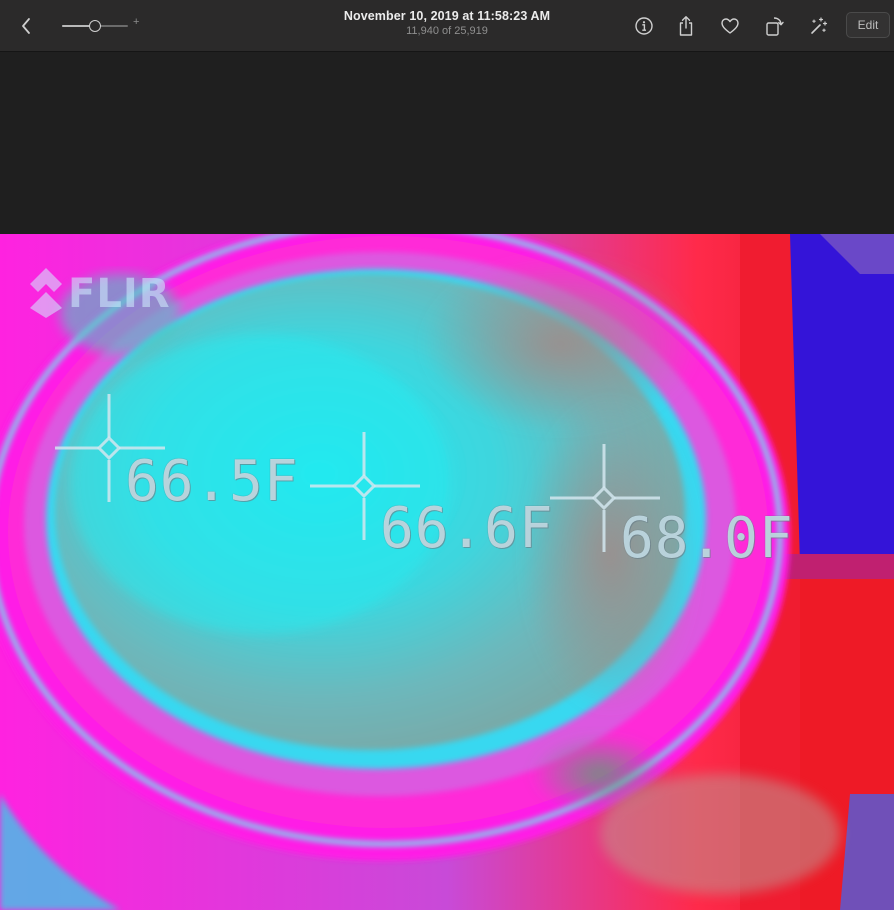 This screenshot has width=894, height=910. I want to click on magic-wand-icon, so click(819, 25).